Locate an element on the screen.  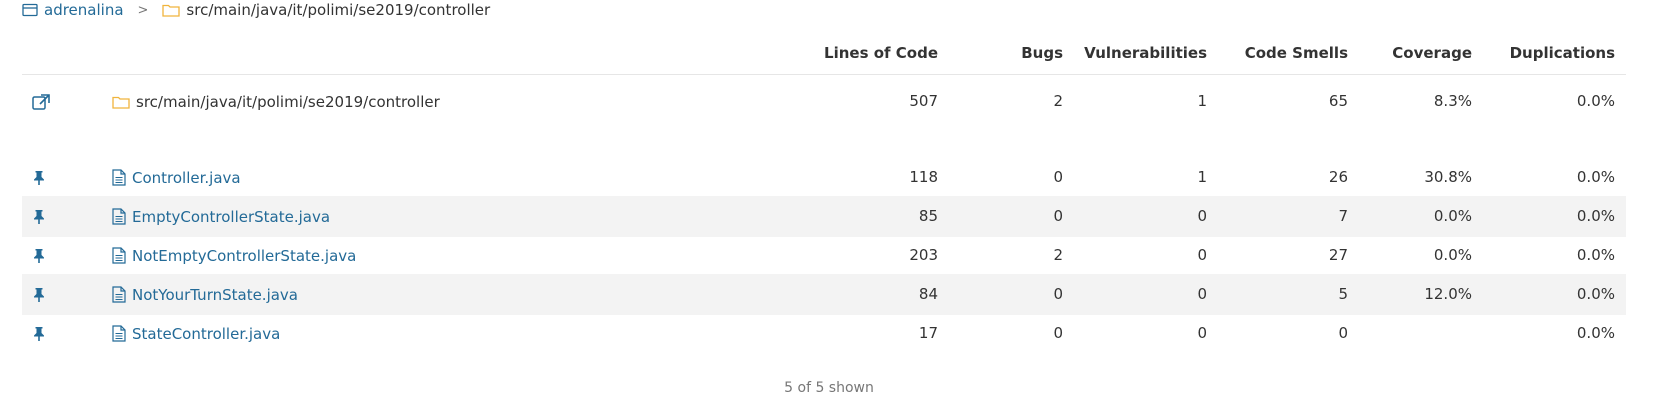
summary-lines-of-code: 507 is located at coordinates (923, 101).